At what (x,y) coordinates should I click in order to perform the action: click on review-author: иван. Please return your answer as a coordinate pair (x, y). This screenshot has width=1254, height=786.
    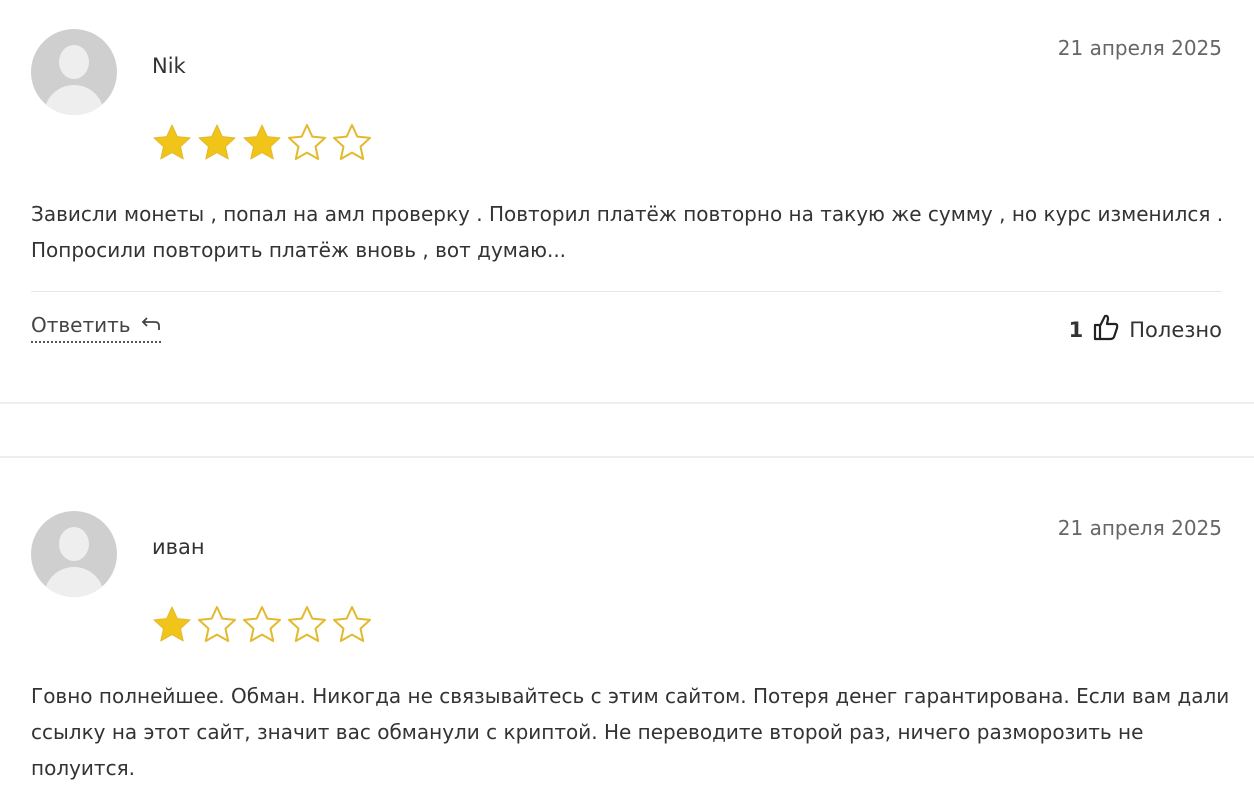
    Looking at the image, I should click on (178, 547).